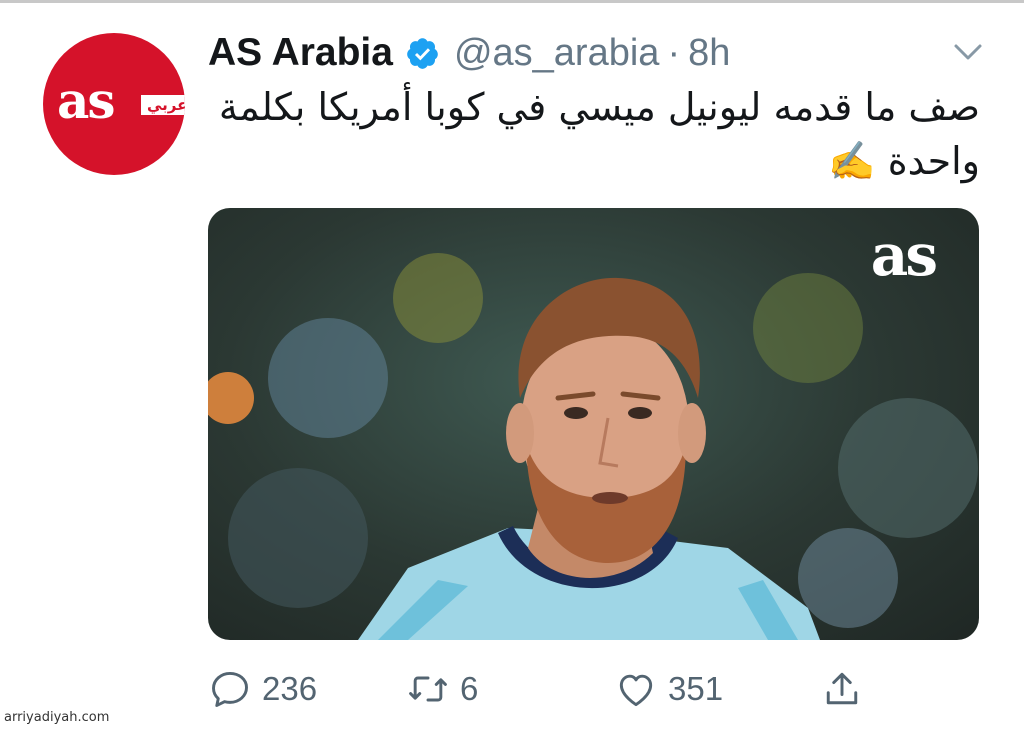 This screenshot has height=730, width=1024. What do you see at coordinates (696, 688) in the screenshot?
I see `like-count: 351` at bounding box center [696, 688].